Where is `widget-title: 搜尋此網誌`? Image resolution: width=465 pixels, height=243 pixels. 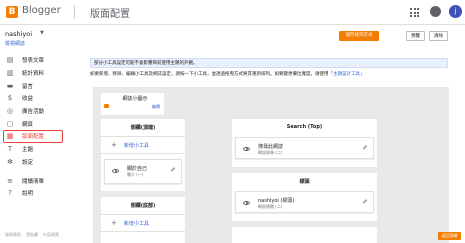 widget-title: 搜尋此網誌 is located at coordinates (271, 147).